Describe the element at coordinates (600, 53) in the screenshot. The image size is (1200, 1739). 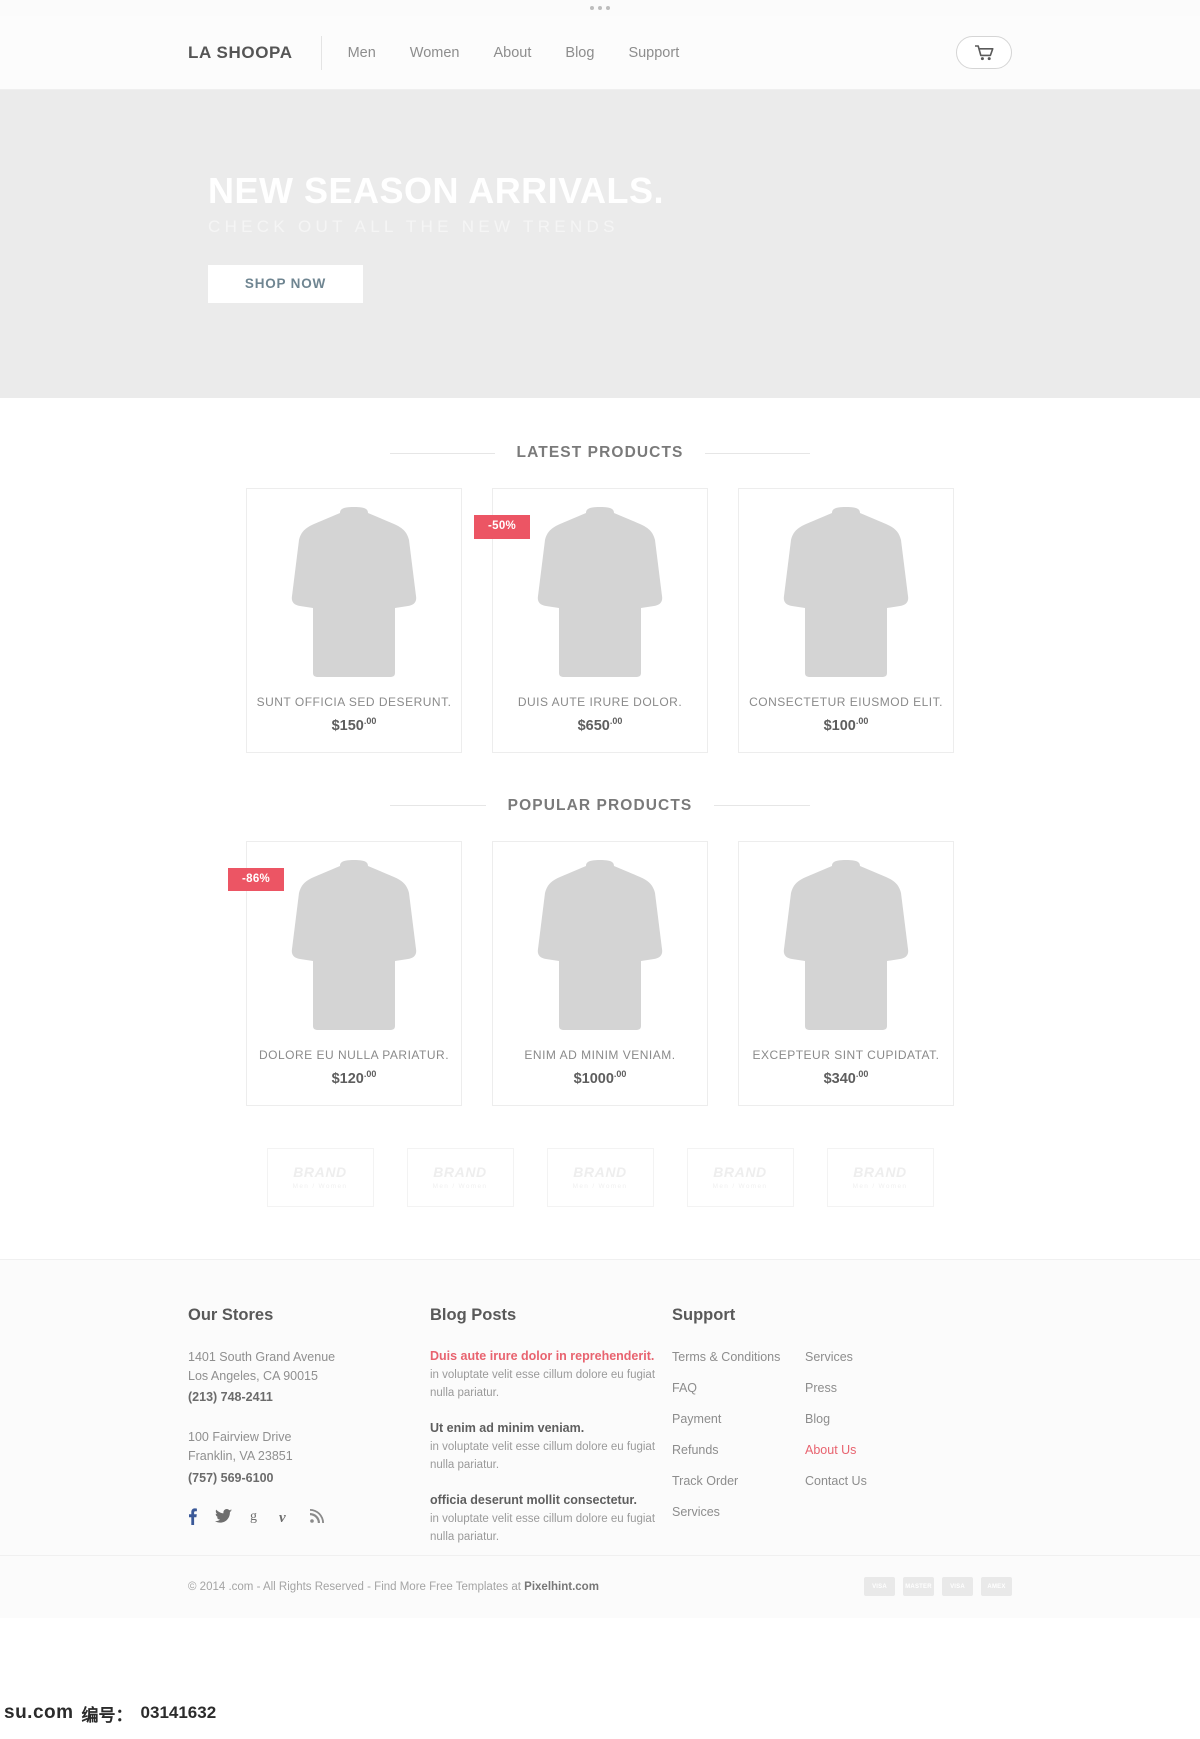
I see `site-header: LA SHOOPA Men Women About Blog Support` at that location.